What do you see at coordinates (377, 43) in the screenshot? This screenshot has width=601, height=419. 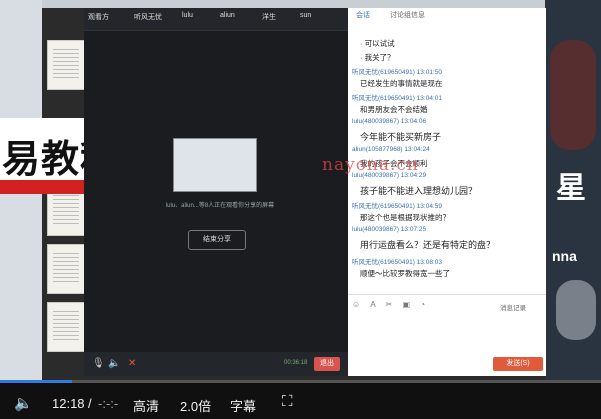 I see `chat-message-text: · 可以试试` at bounding box center [377, 43].